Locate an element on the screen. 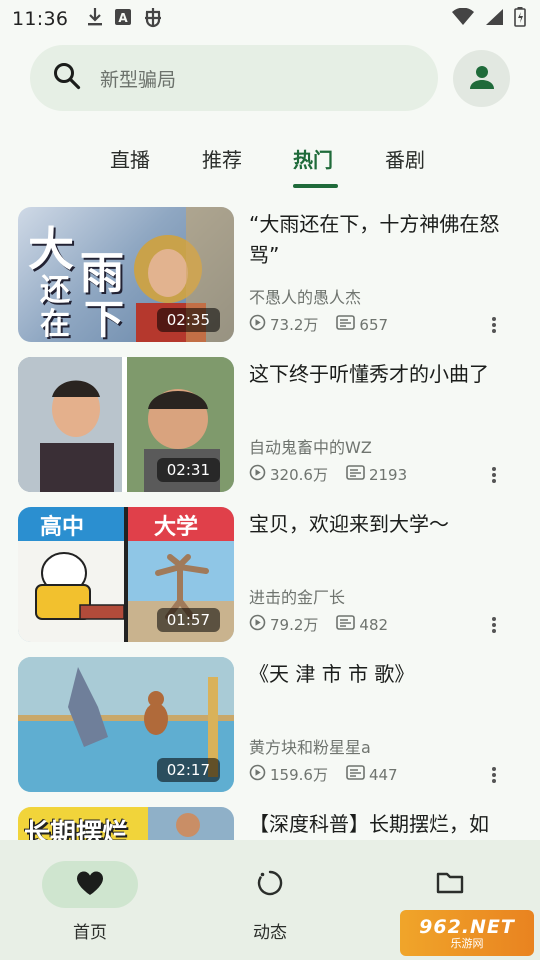  wifi-icon is located at coordinates (463, 18).